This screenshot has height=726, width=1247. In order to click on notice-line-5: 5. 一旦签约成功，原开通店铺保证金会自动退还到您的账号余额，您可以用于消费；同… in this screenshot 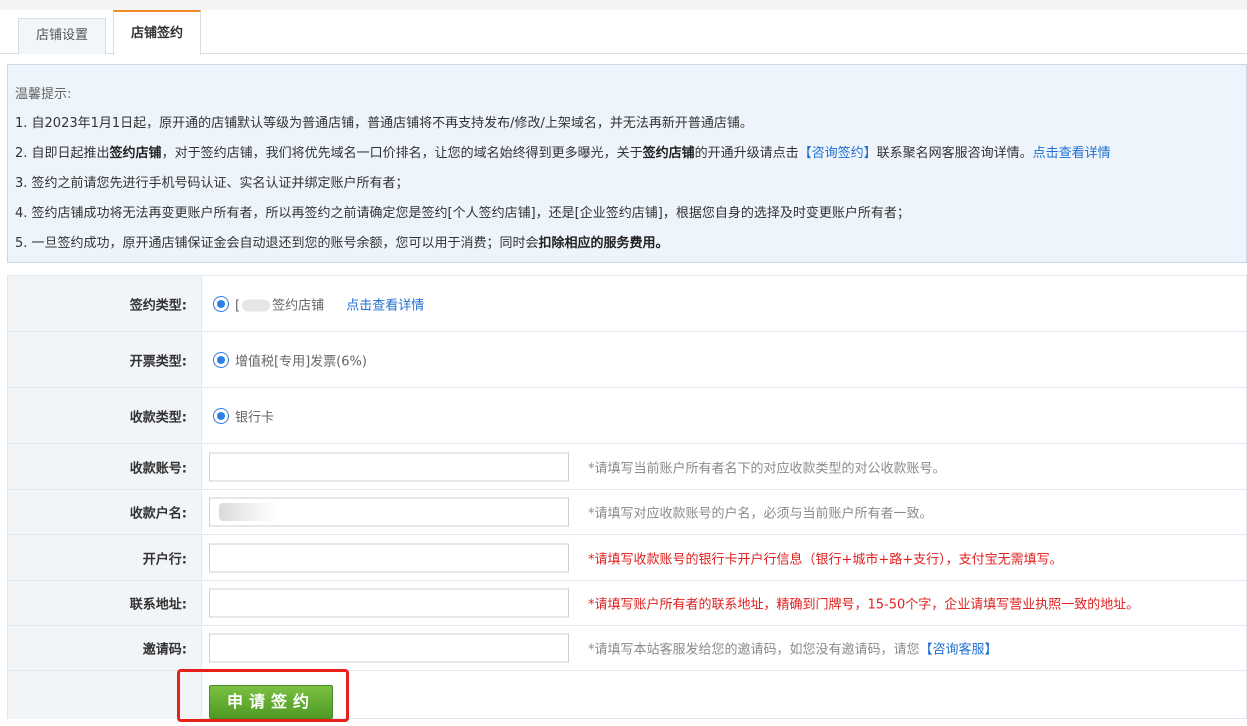, I will do `click(342, 241)`.